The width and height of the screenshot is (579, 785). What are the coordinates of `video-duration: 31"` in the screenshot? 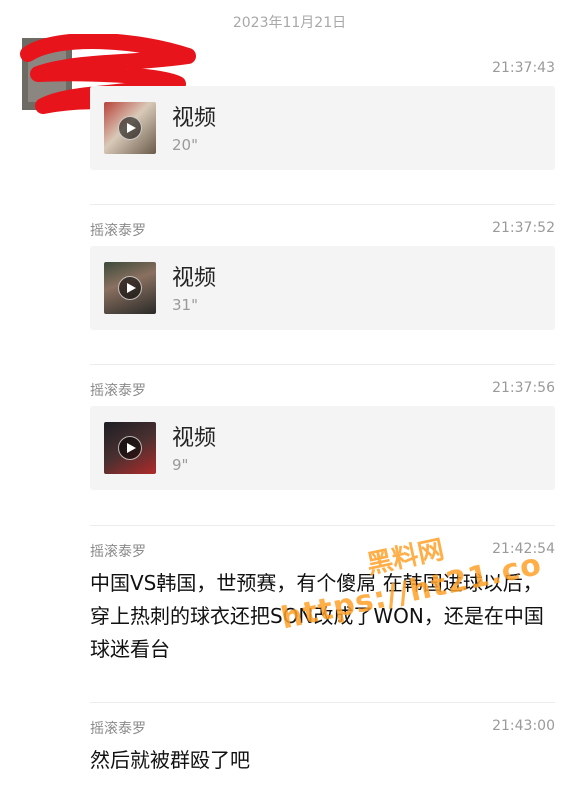 It's located at (185, 305).